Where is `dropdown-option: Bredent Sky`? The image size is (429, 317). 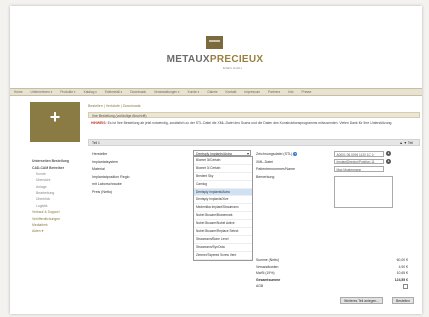 dropdown-option: Bredent Sky is located at coordinates (223, 177).